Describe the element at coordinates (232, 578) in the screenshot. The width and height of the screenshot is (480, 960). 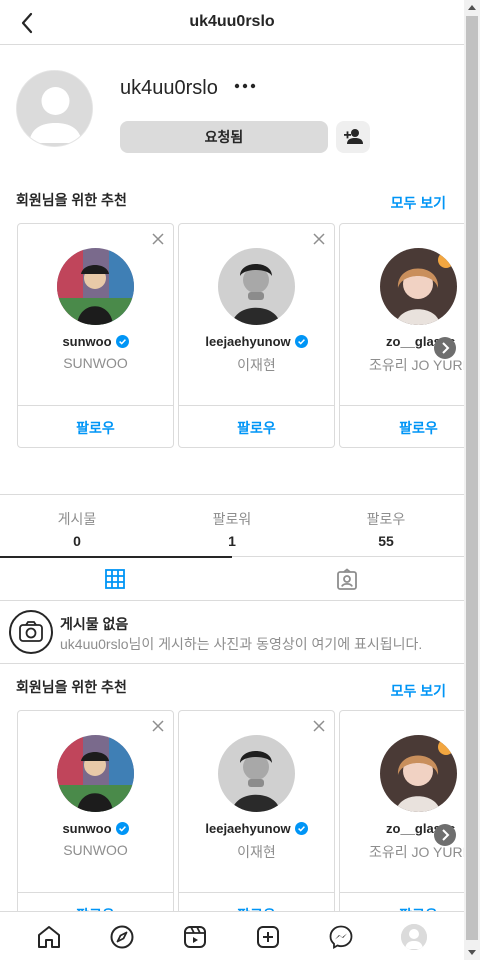
I see `profile-tabs` at that location.